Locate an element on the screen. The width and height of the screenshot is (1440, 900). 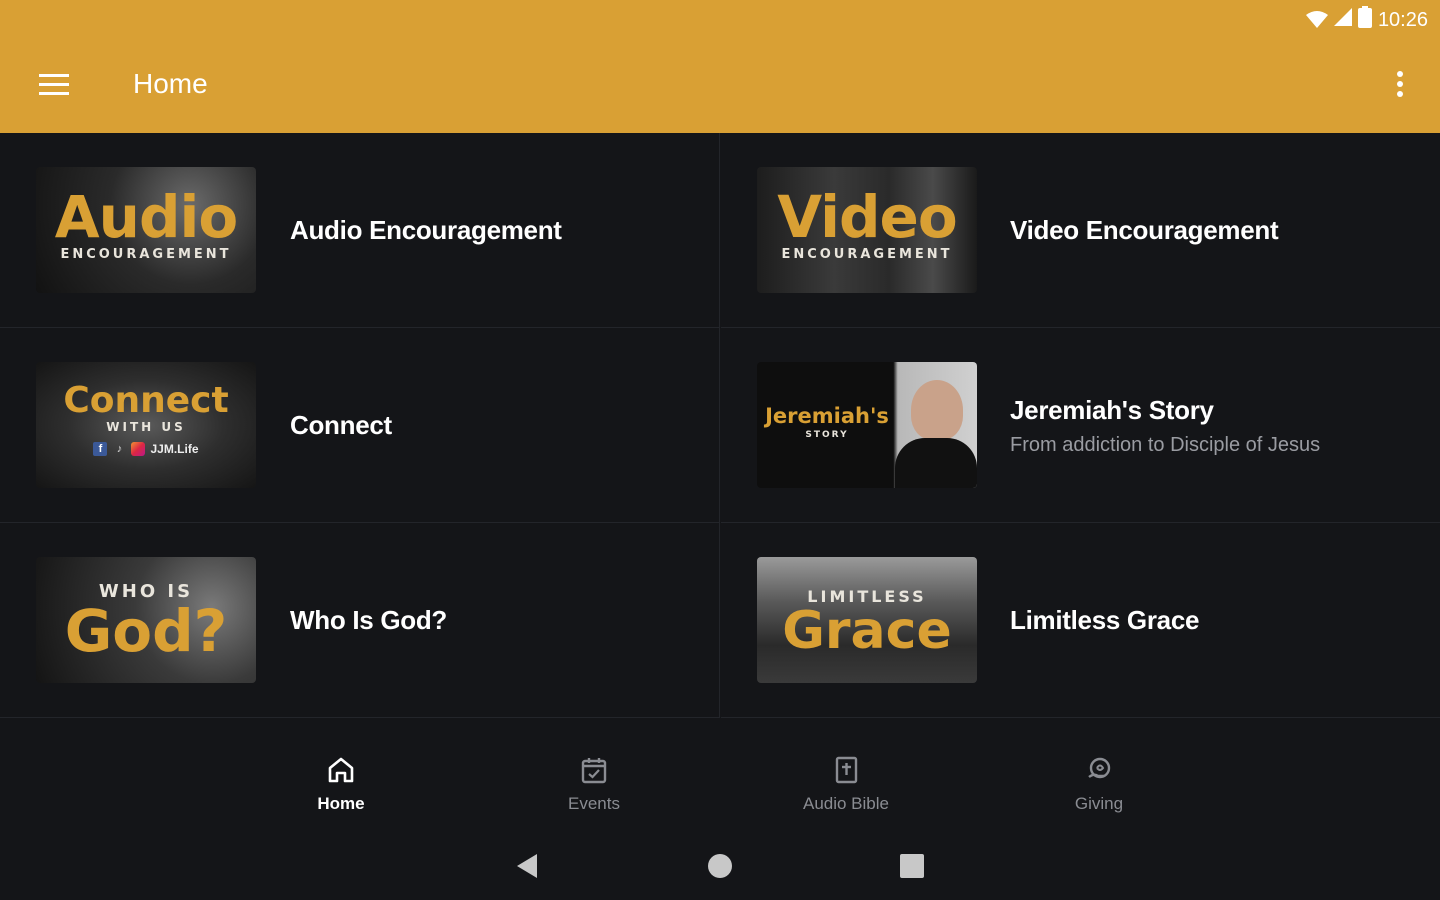
back-triangle-icon is located at coordinates (527, 868).